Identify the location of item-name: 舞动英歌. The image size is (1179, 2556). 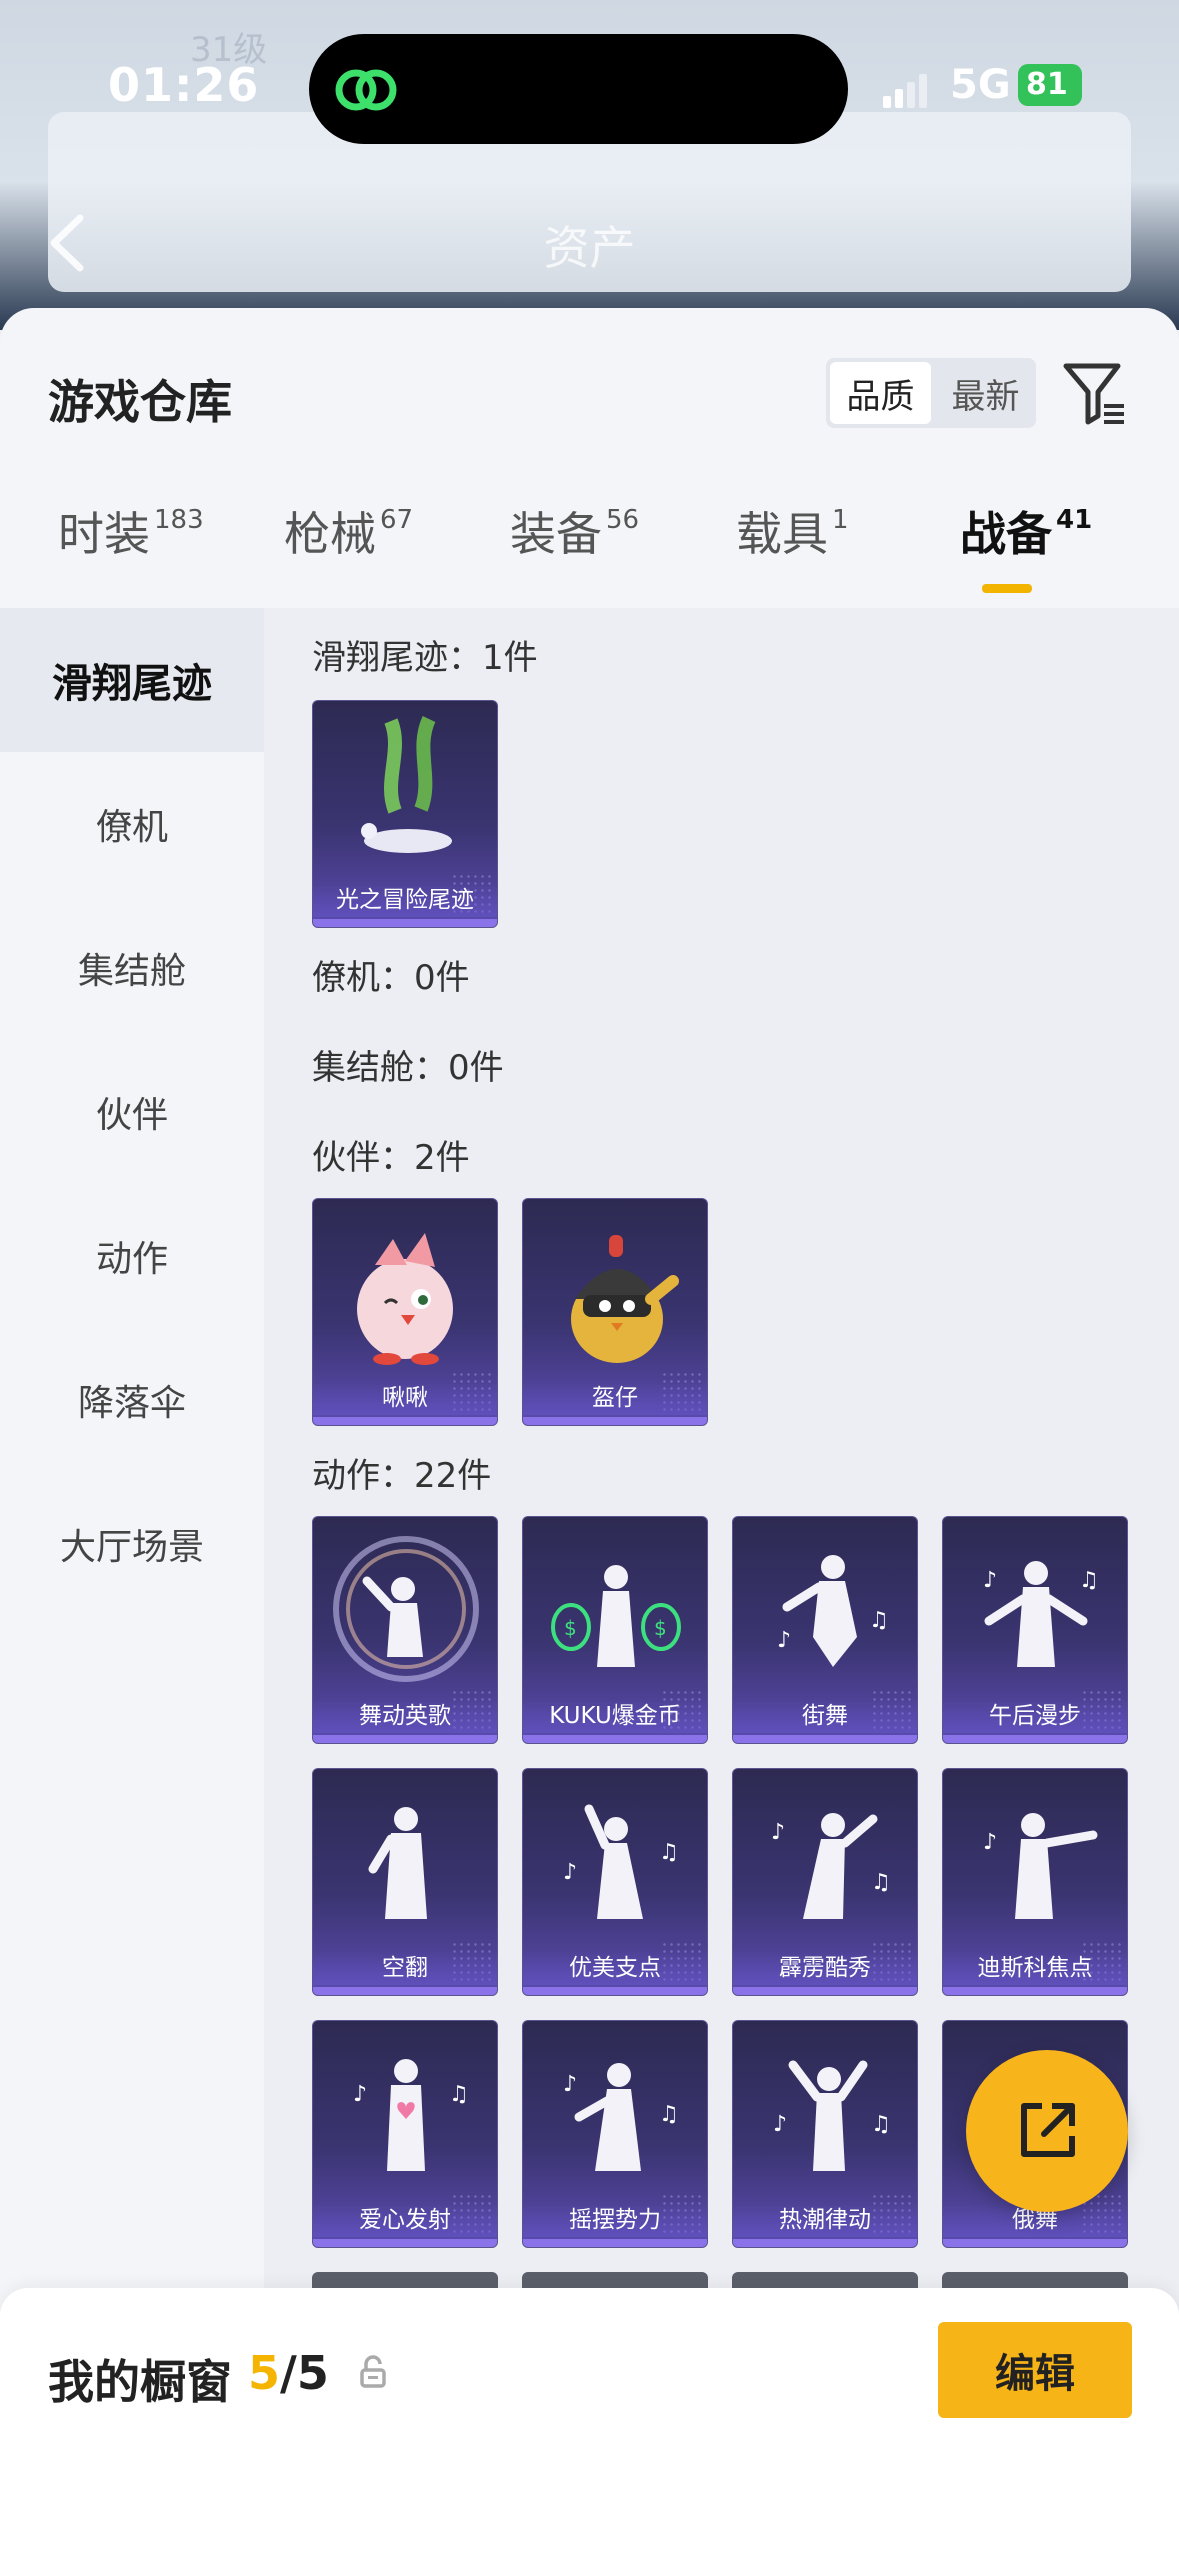
(405, 1716).